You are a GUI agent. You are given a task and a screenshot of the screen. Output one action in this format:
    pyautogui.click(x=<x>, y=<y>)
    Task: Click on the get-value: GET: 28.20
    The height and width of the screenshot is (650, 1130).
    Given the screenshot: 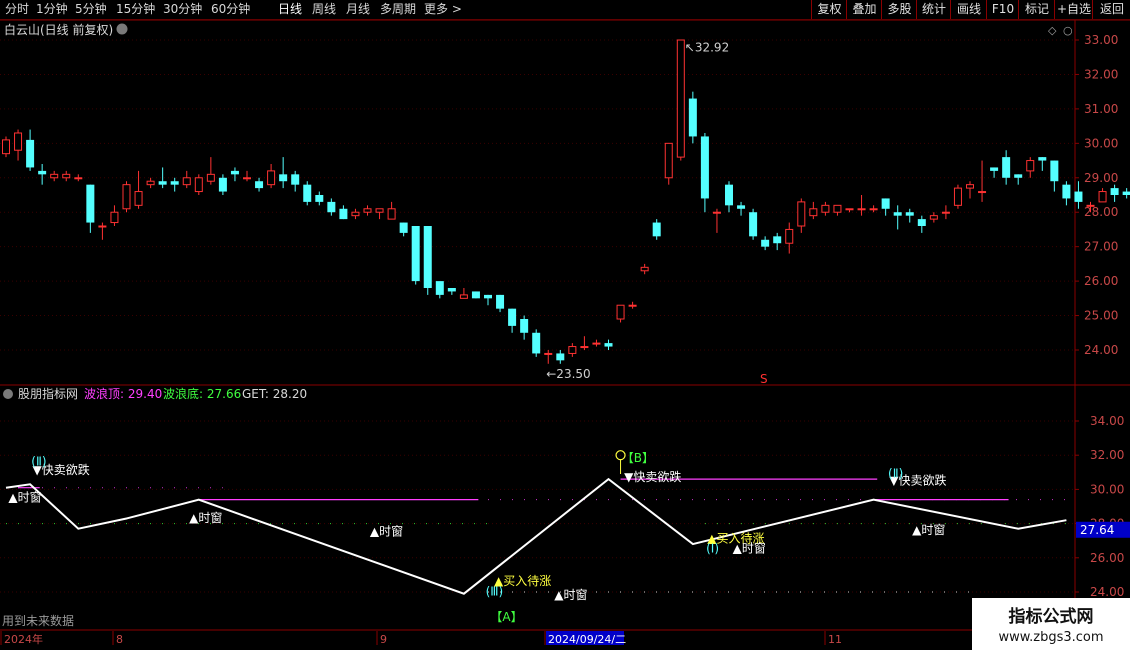 What is the action you would take?
    pyautogui.click(x=274, y=394)
    